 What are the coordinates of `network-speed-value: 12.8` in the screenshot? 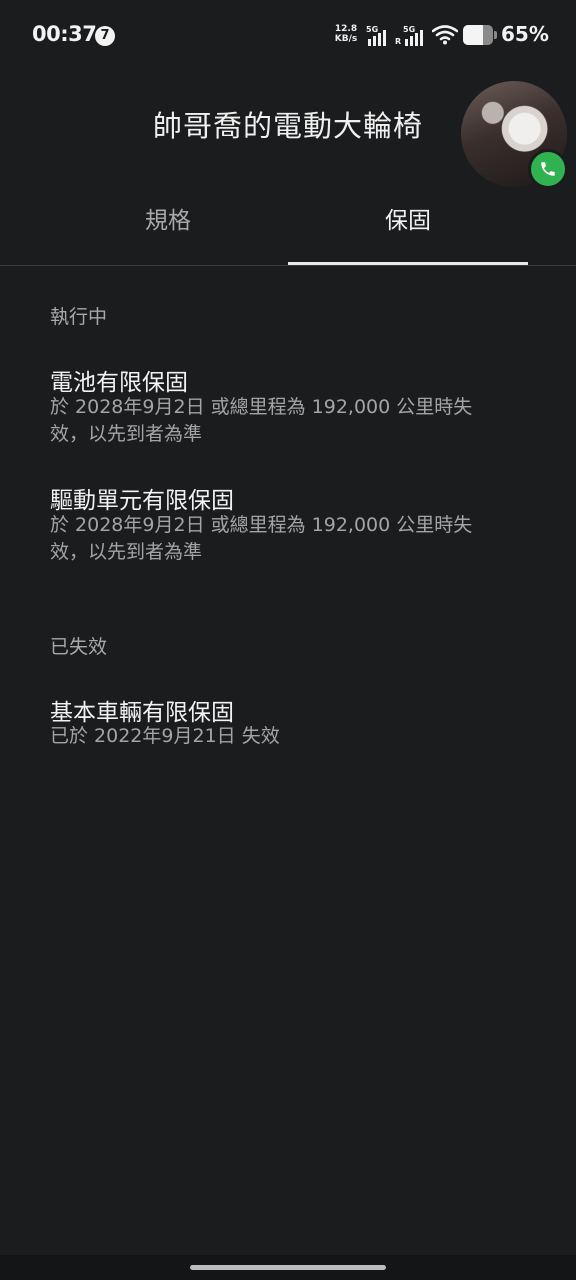 It's located at (346, 29).